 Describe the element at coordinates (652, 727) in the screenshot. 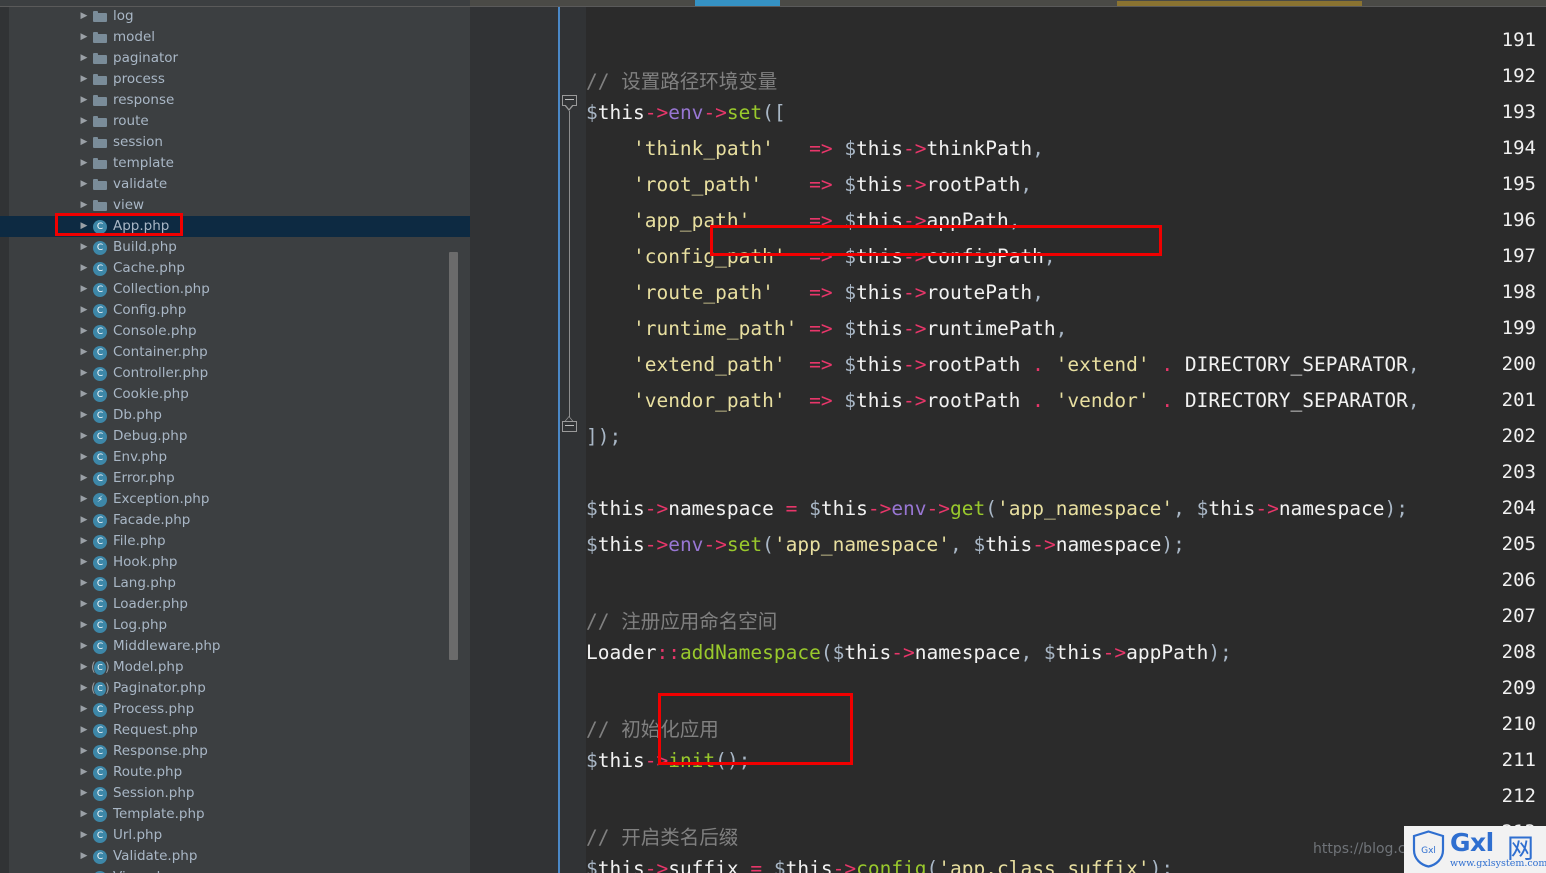

I see `code-line-210: // 初始化应用` at that location.